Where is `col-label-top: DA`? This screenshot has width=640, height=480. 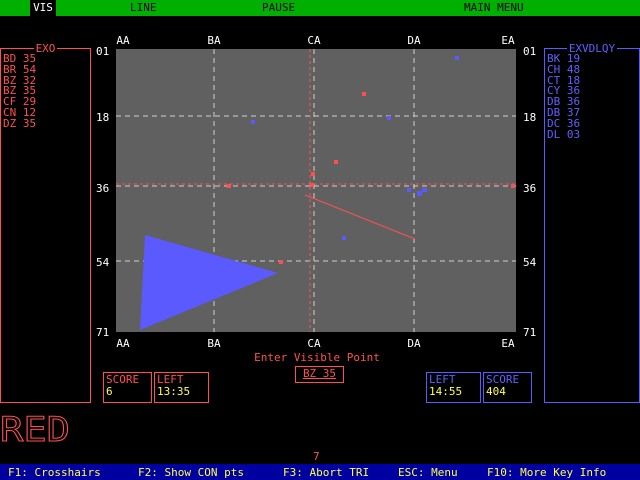
col-label-top: DA is located at coordinates (414, 40).